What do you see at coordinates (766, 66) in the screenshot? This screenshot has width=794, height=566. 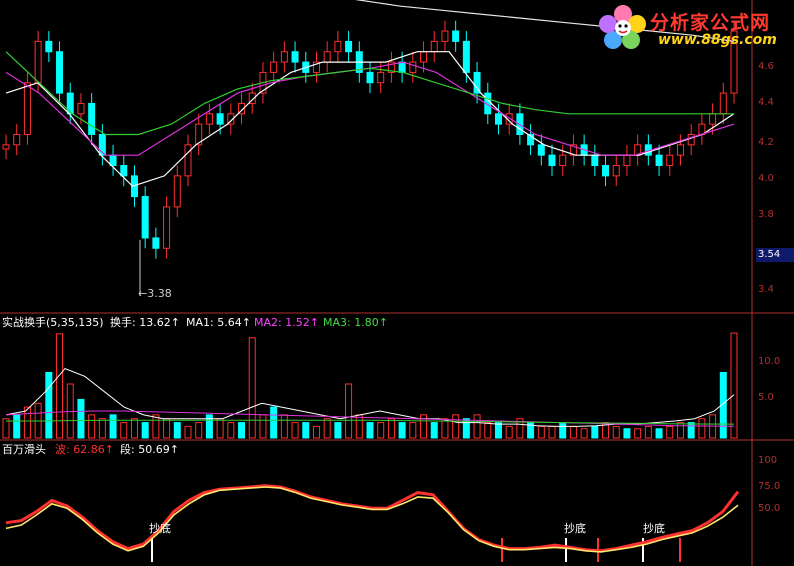 I see `price-tick: 4.6` at bounding box center [766, 66].